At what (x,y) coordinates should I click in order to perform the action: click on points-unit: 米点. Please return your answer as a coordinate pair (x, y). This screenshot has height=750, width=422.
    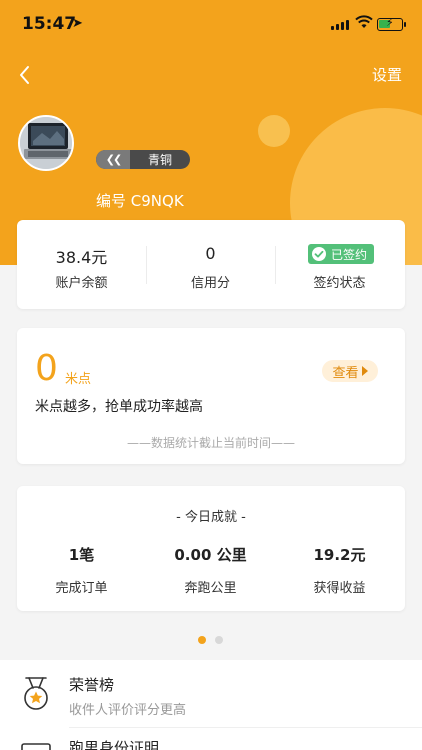
    Looking at the image, I should click on (78, 379).